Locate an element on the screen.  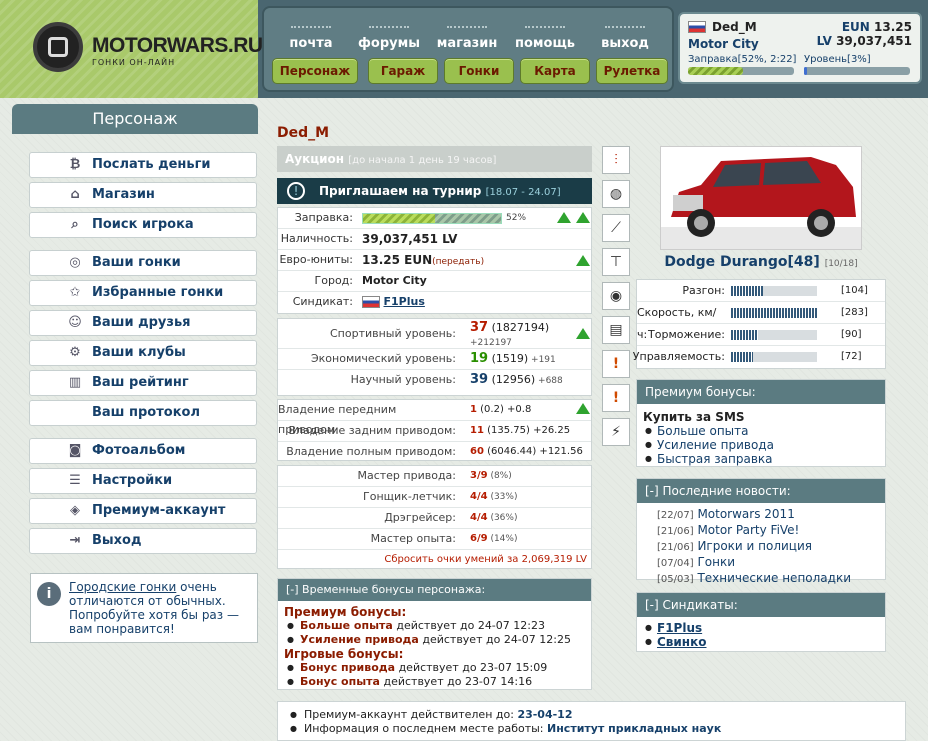
logo-text: MOTORWARS.RU is located at coordinates (177, 46).